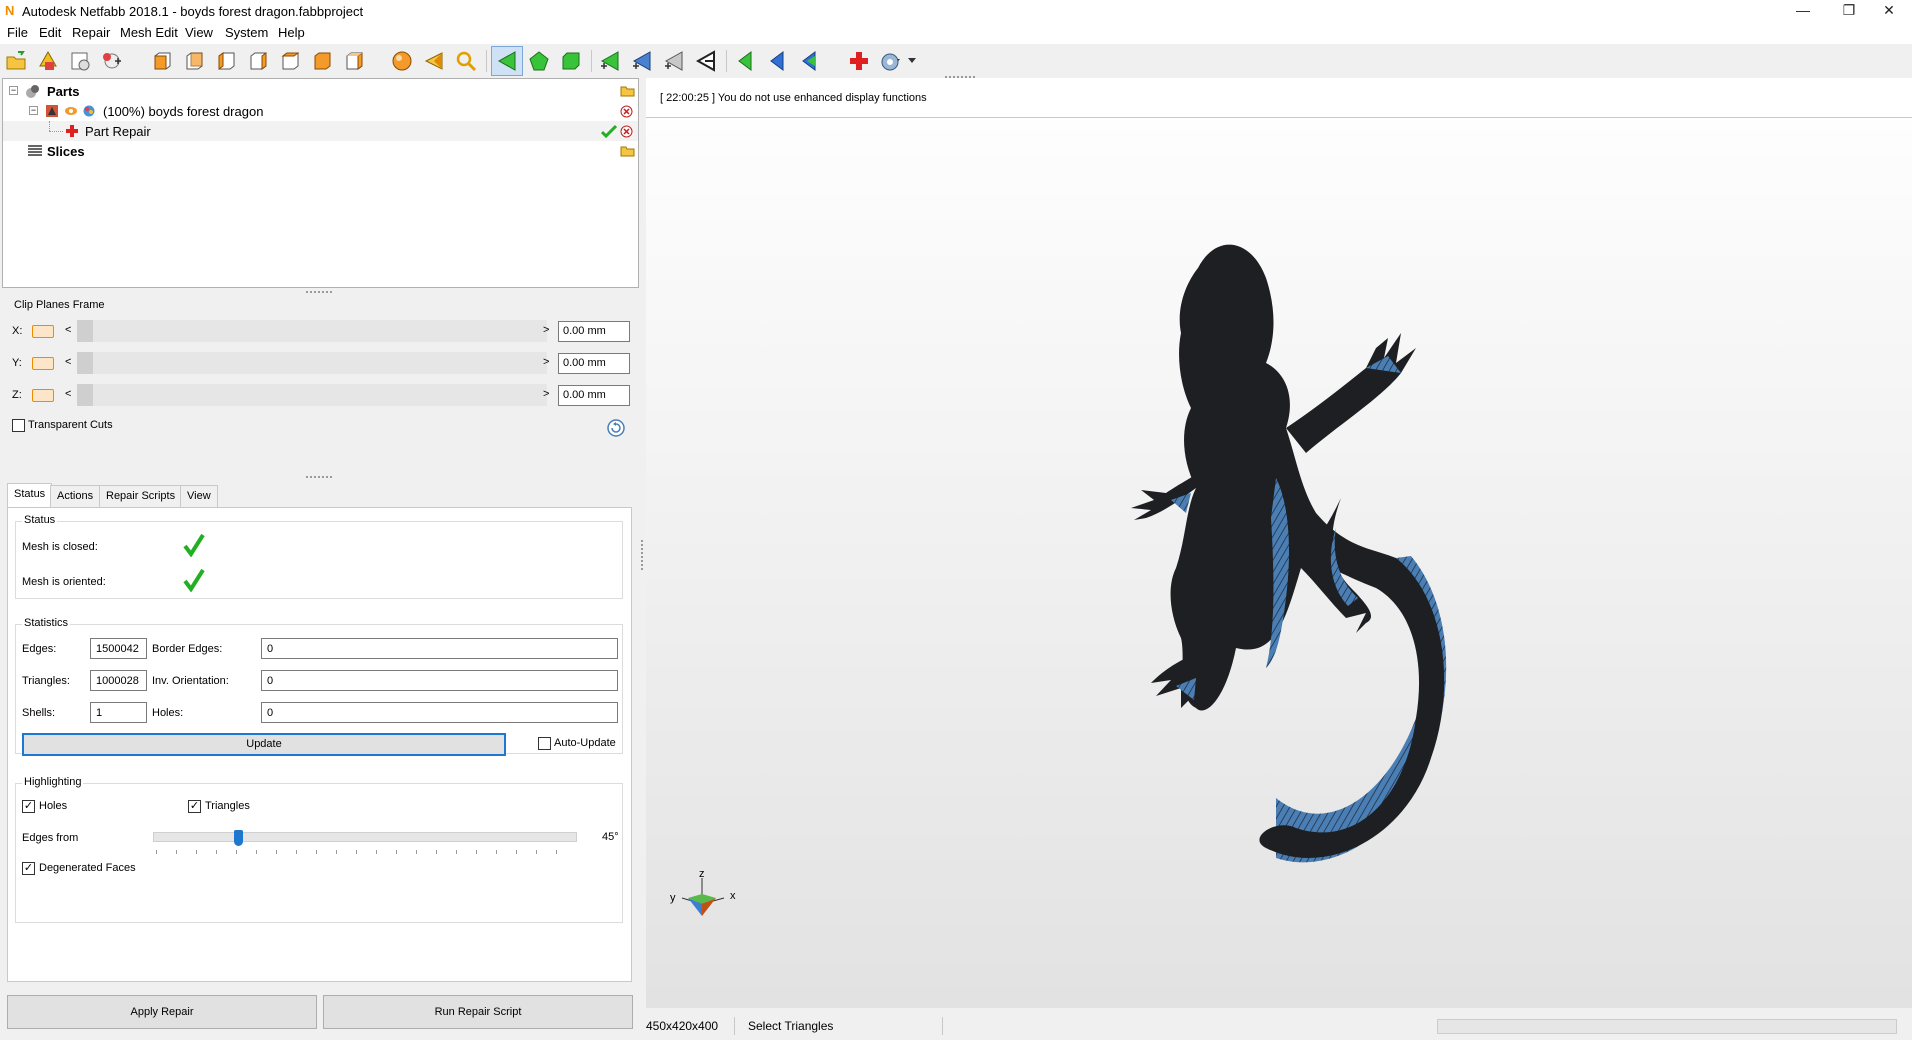  I want to click on view-top-icon, so click(290, 61).